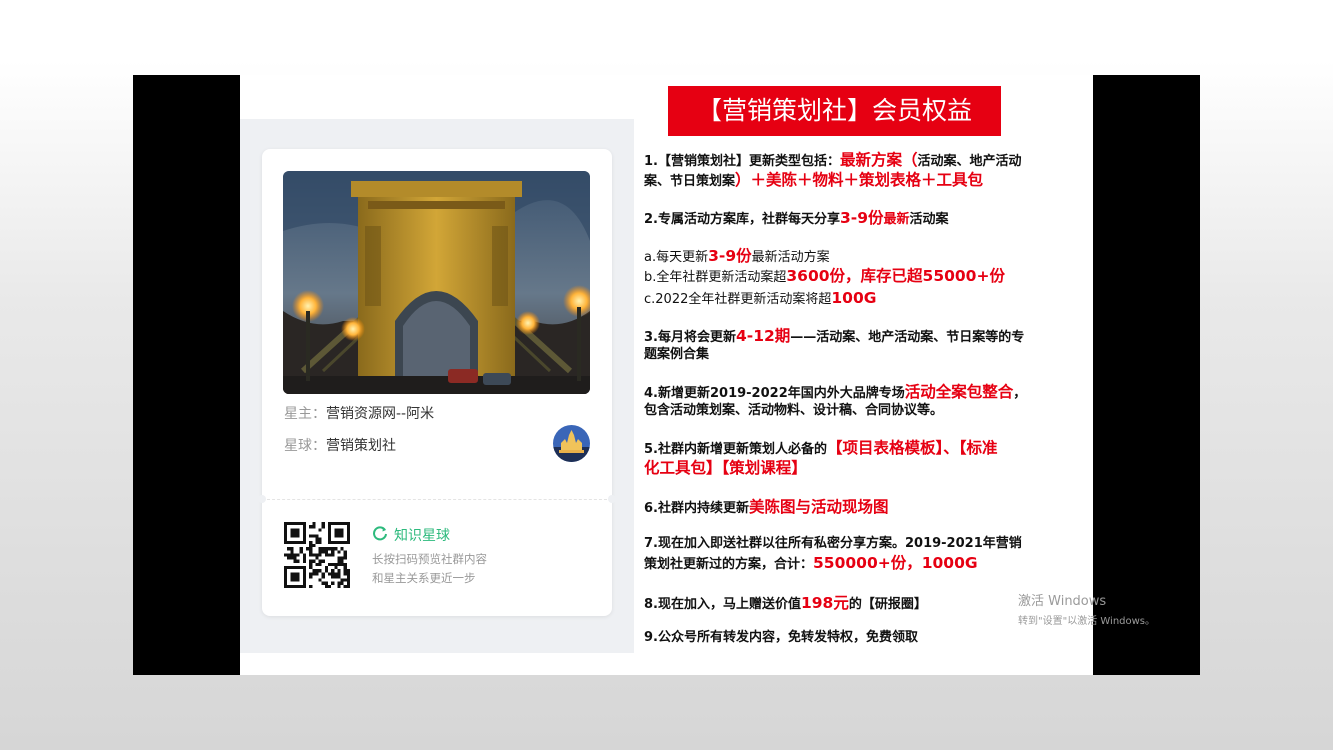  Describe the element at coordinates (429, 559) in the screenshot. I see `qr-hint-line1: 长按扫码预览社群内容` at that location.